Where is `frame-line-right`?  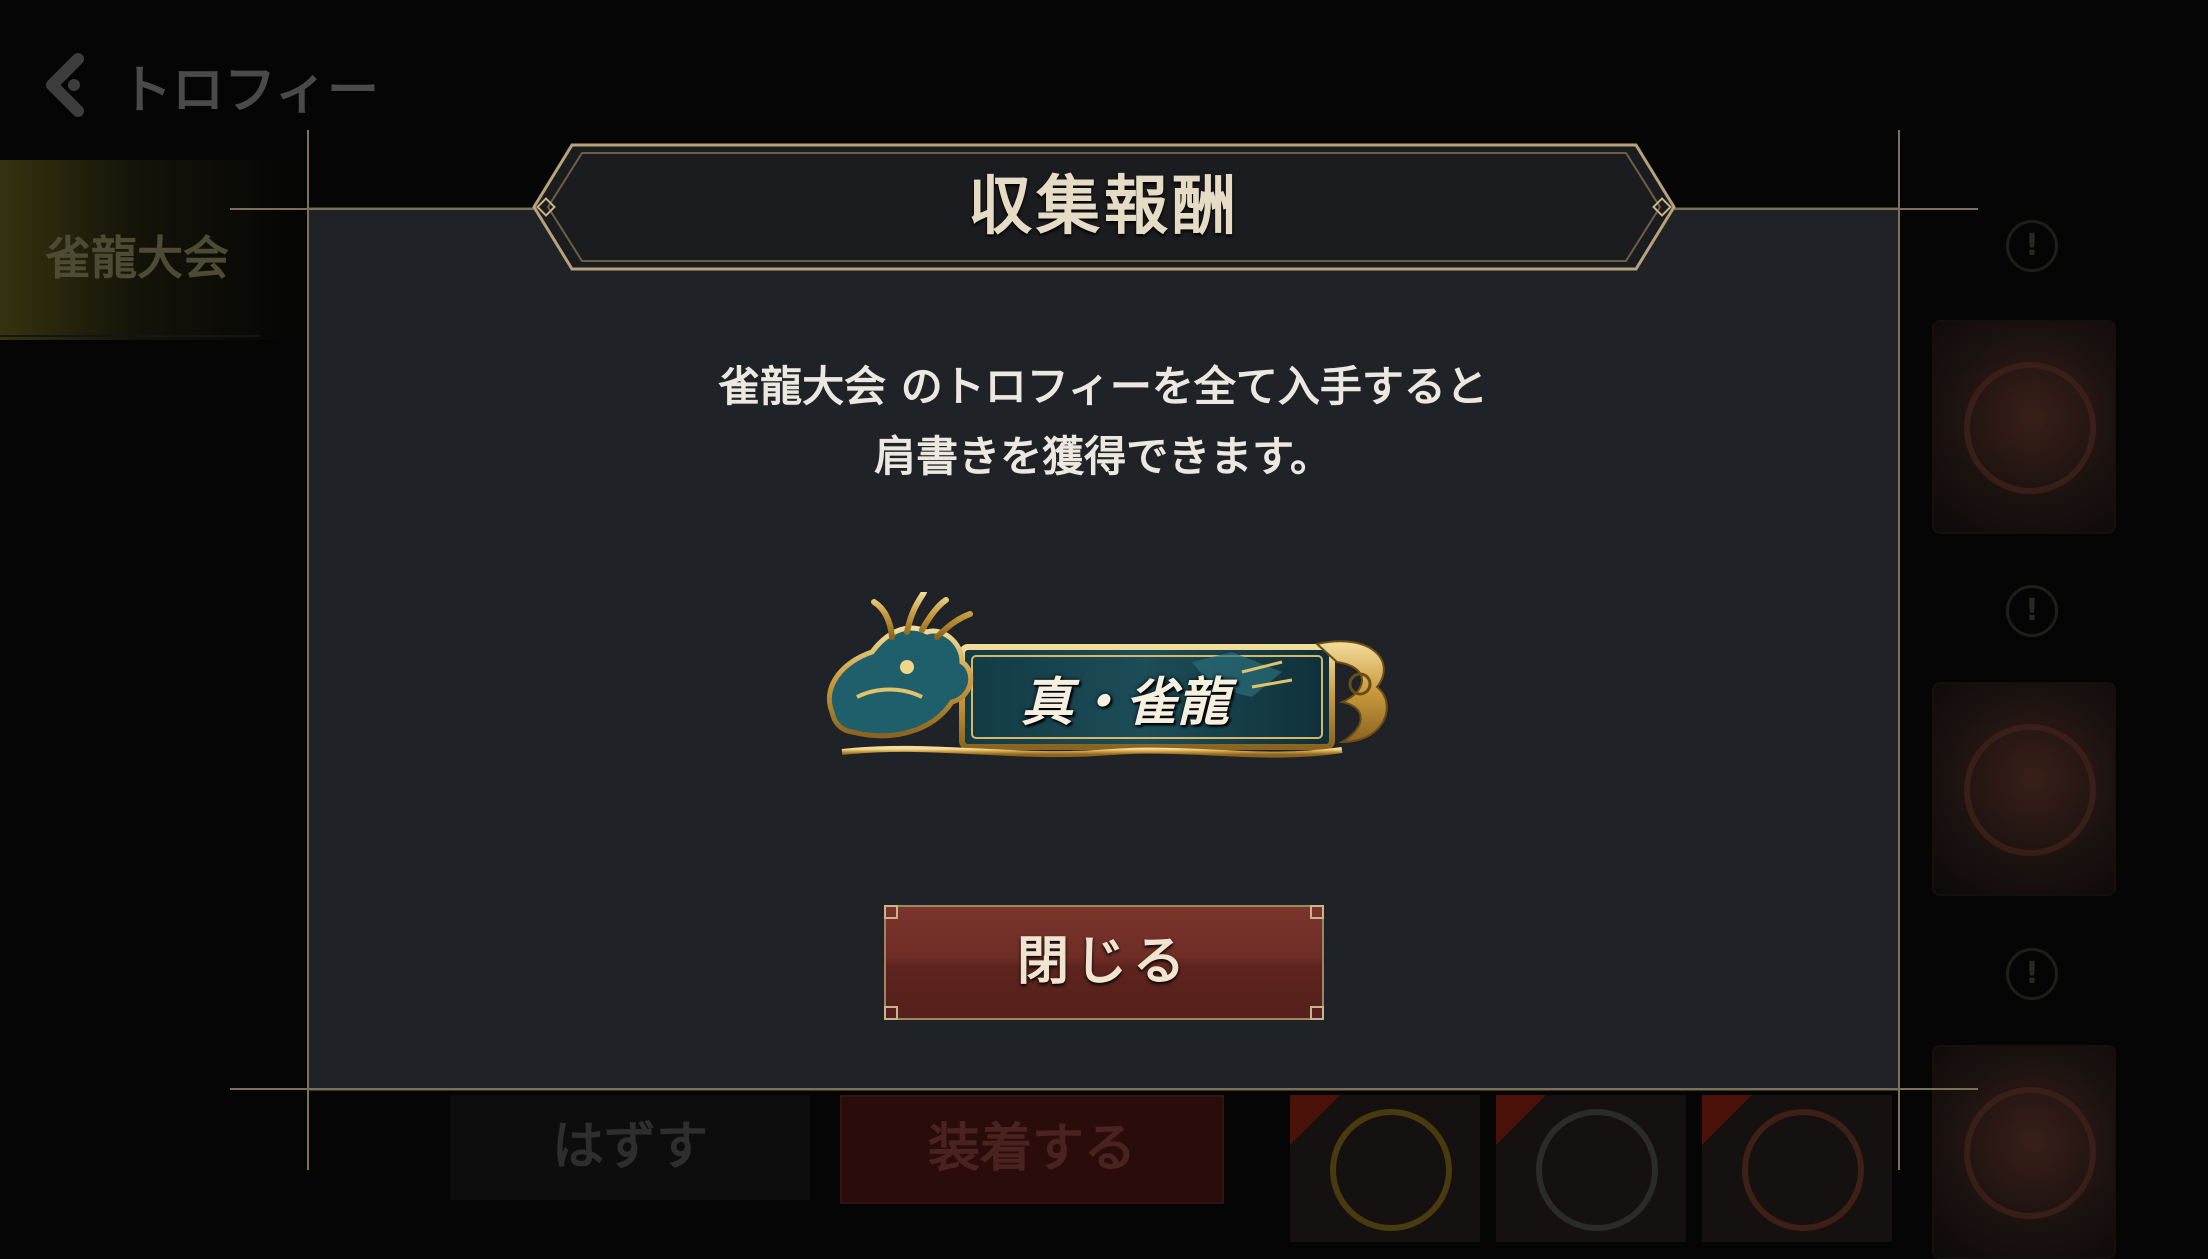
frame-line-right is located at coordinates (1899, 650).